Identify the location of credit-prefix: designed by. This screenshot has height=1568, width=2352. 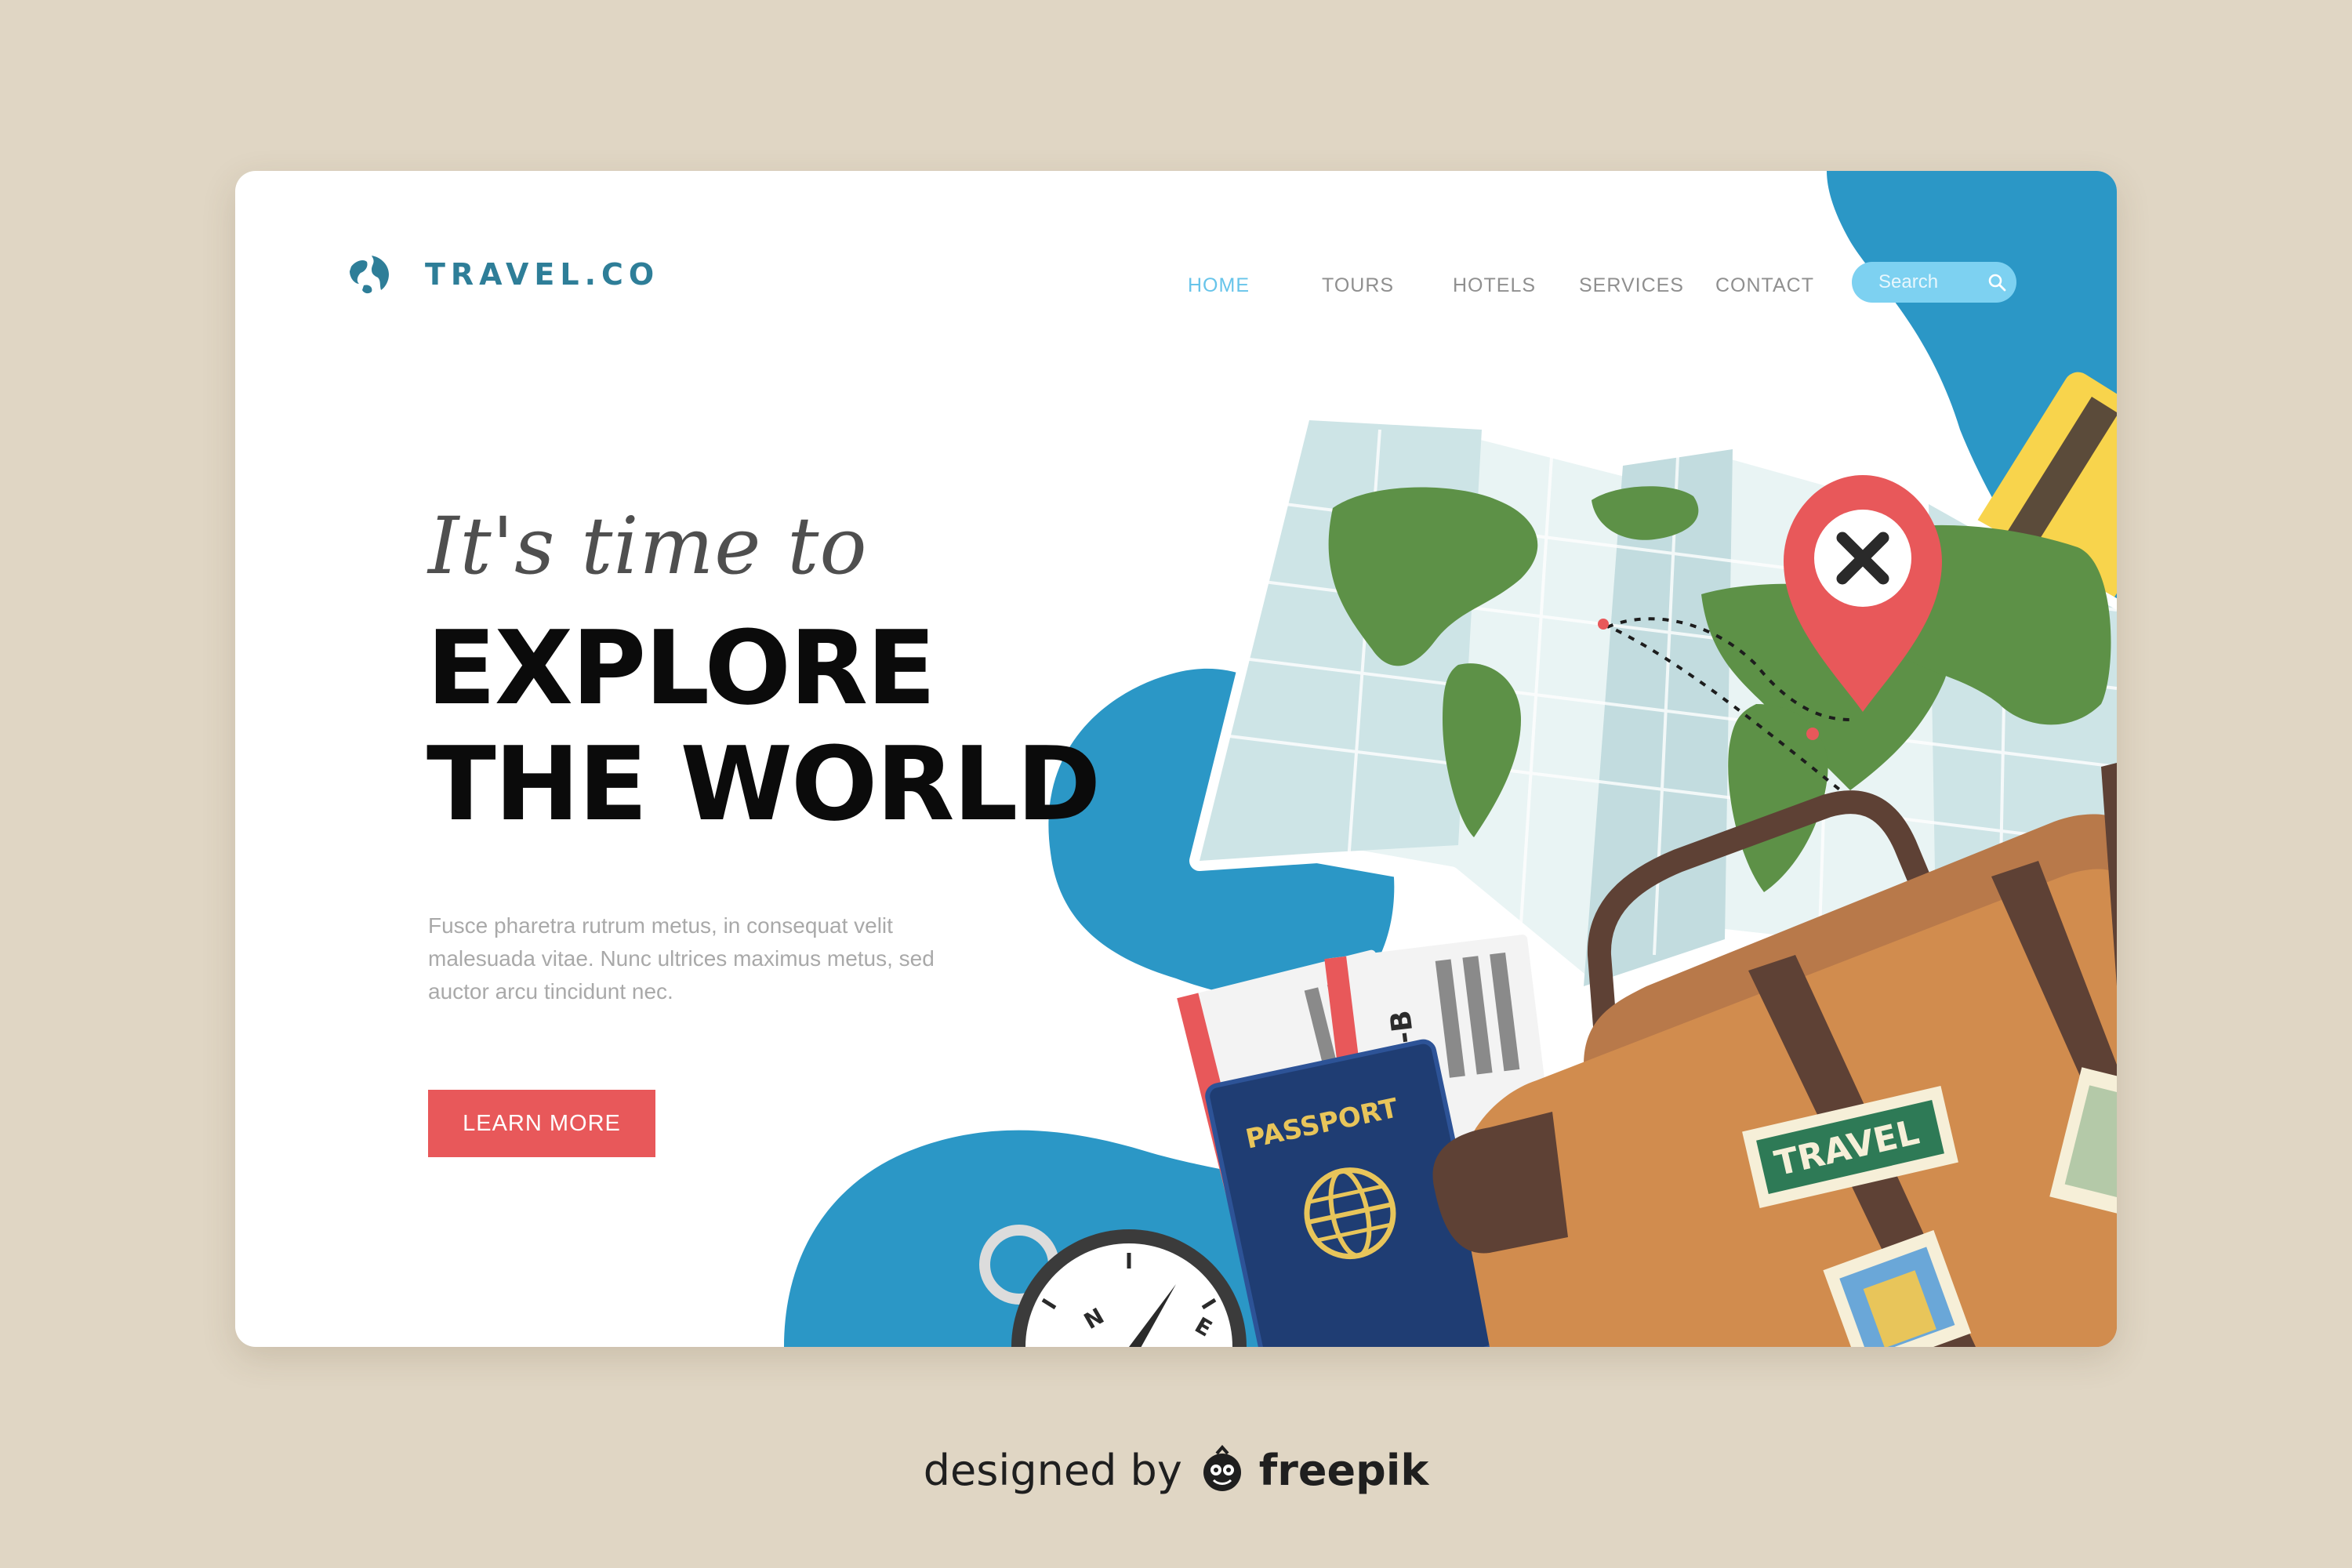
(1052, 1470).